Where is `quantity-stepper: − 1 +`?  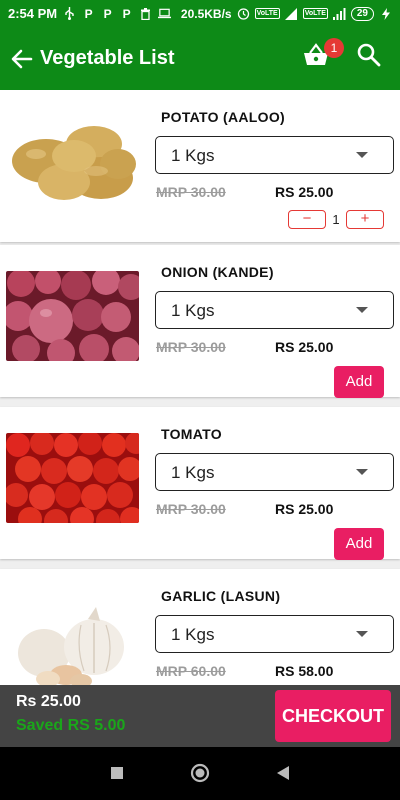 quantity-stepper: − 1 + is located at coordinates (336, 219).